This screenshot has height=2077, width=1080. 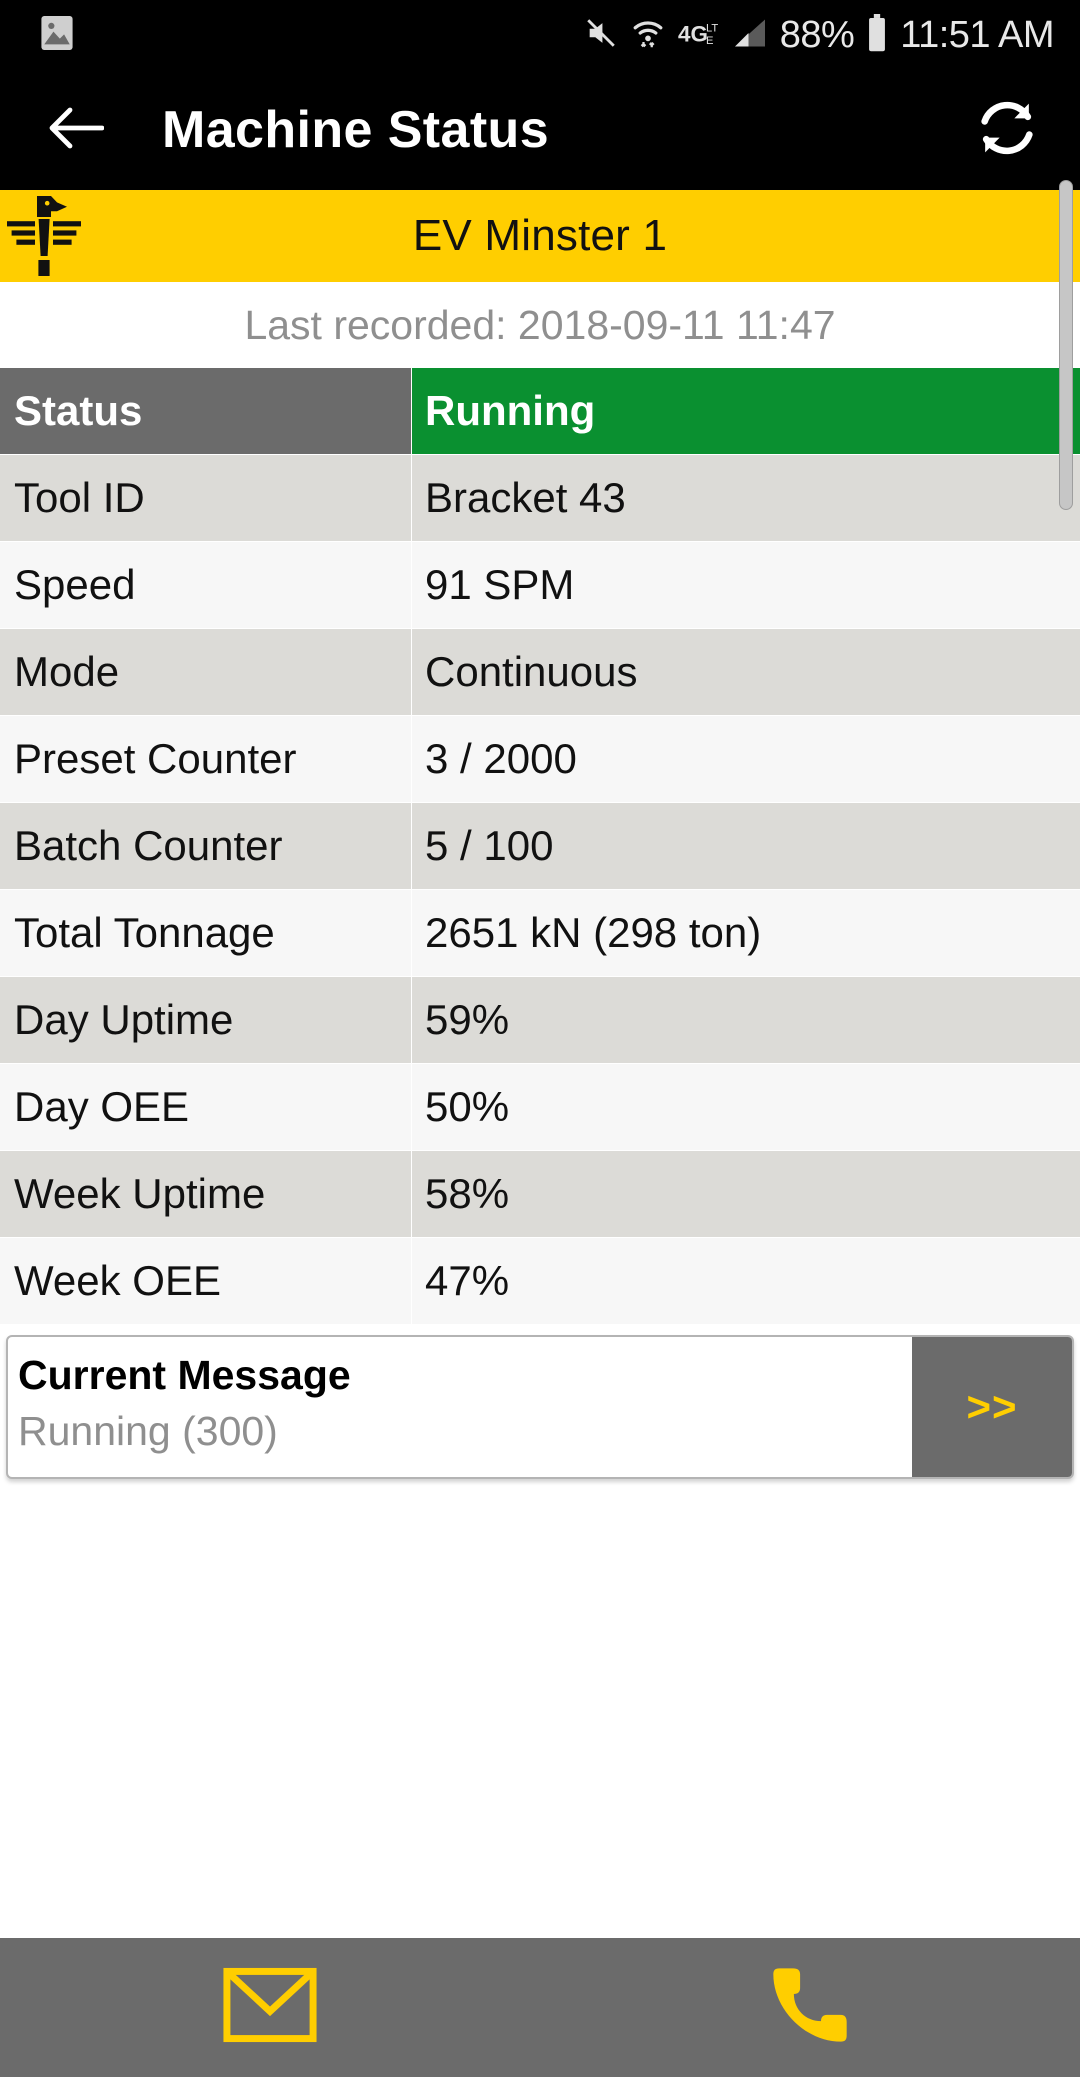 I want to click on row-value: 50%, so click(x=746, y=1107).